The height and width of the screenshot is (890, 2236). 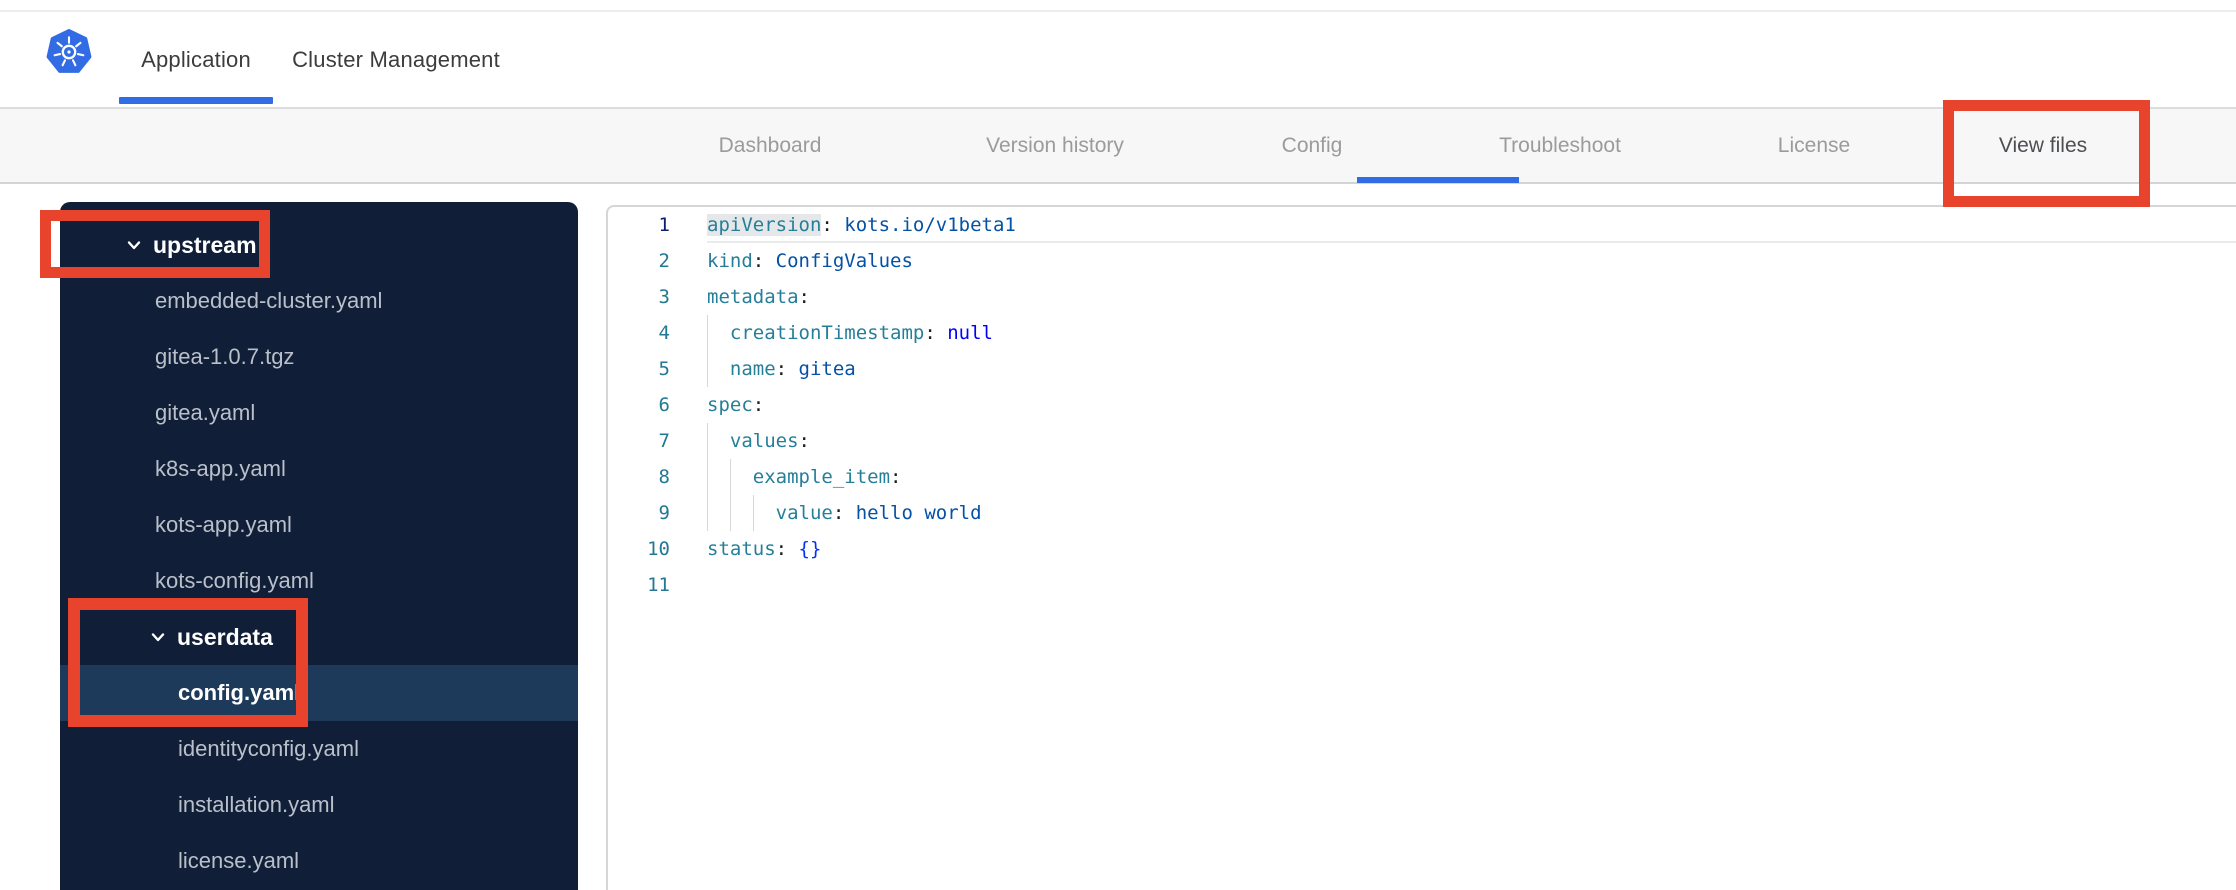 What do you see at coordinates (225, 636) in the screenshot?
I see `tree-item-label: userdata` at bounding box center [225, 636].